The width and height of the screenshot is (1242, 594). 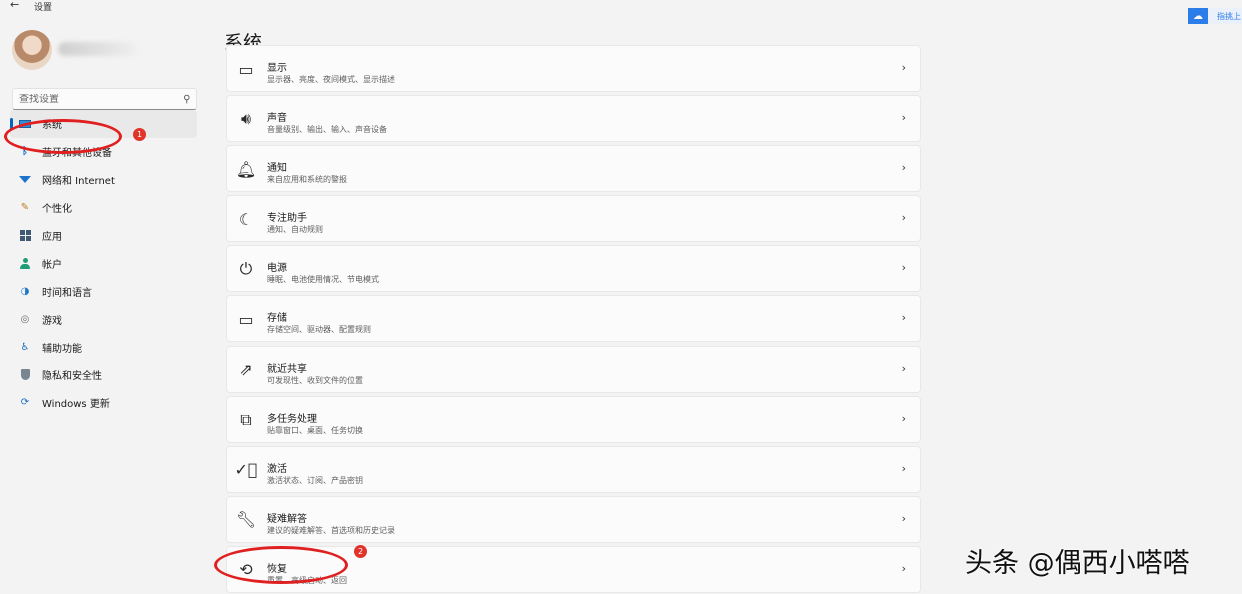 What do you see at coordinates (315, 480) in the screenshot?
I see `setting-desc: 激活状态、订阅、产品密钥` at bounding box center [315, 480].